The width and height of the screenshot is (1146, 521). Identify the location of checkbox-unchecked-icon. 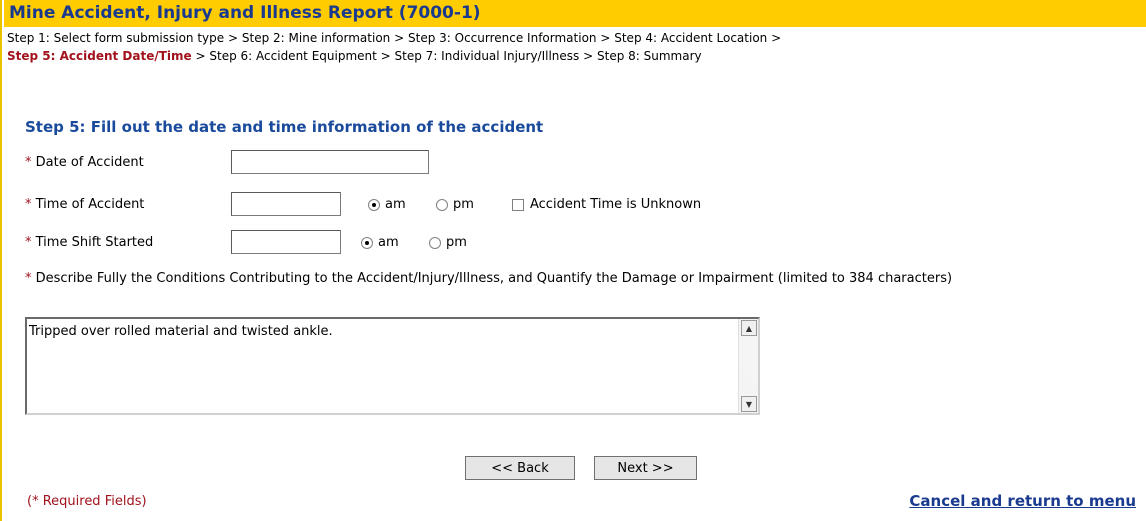
(518, 204).